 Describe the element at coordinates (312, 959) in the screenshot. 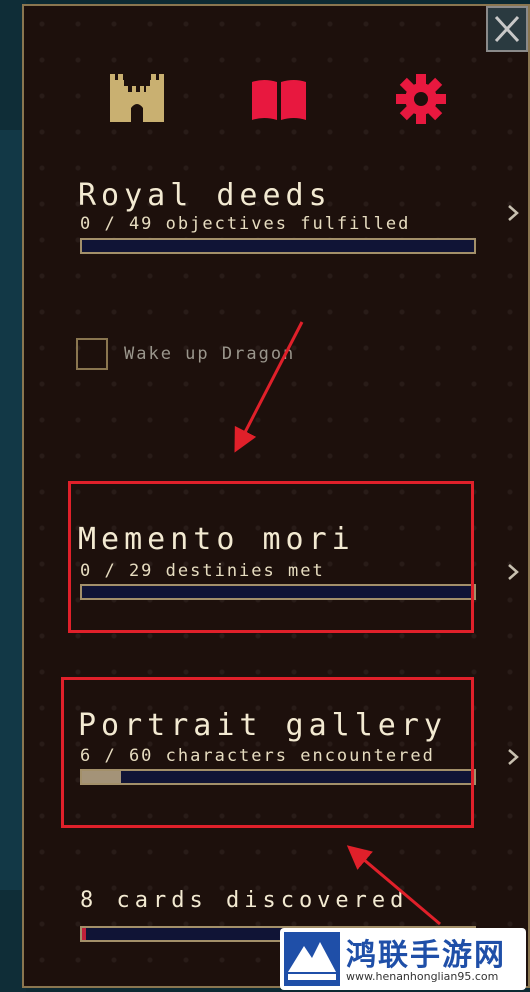

I see `logo-icon` at that location.